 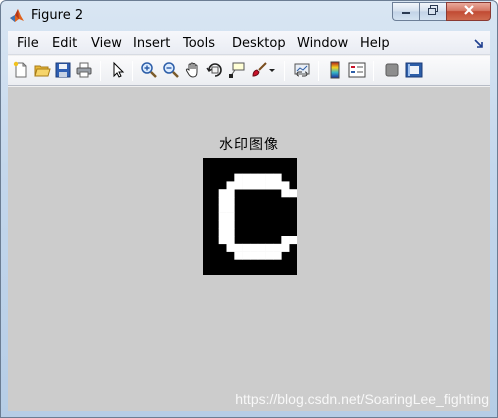 I want to click on figure-toolbar, so click(x=249, y=71).